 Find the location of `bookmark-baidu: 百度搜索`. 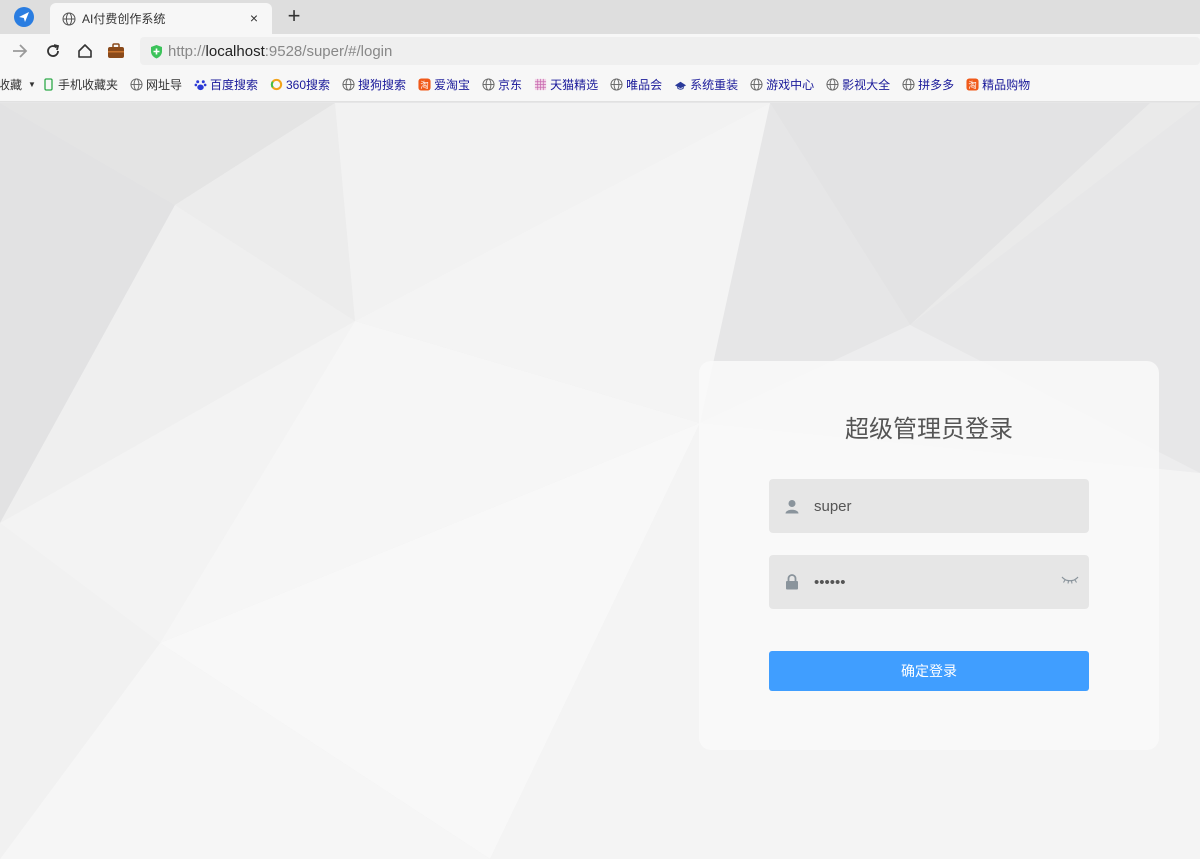

bookmark-baidu: 百度搜索 is located at coordinates (226, 84).